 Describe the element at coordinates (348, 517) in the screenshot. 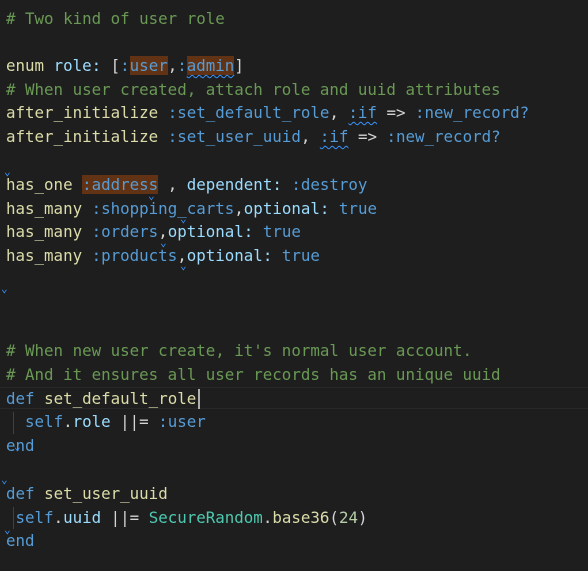

I see `code-token: 24` at that location.